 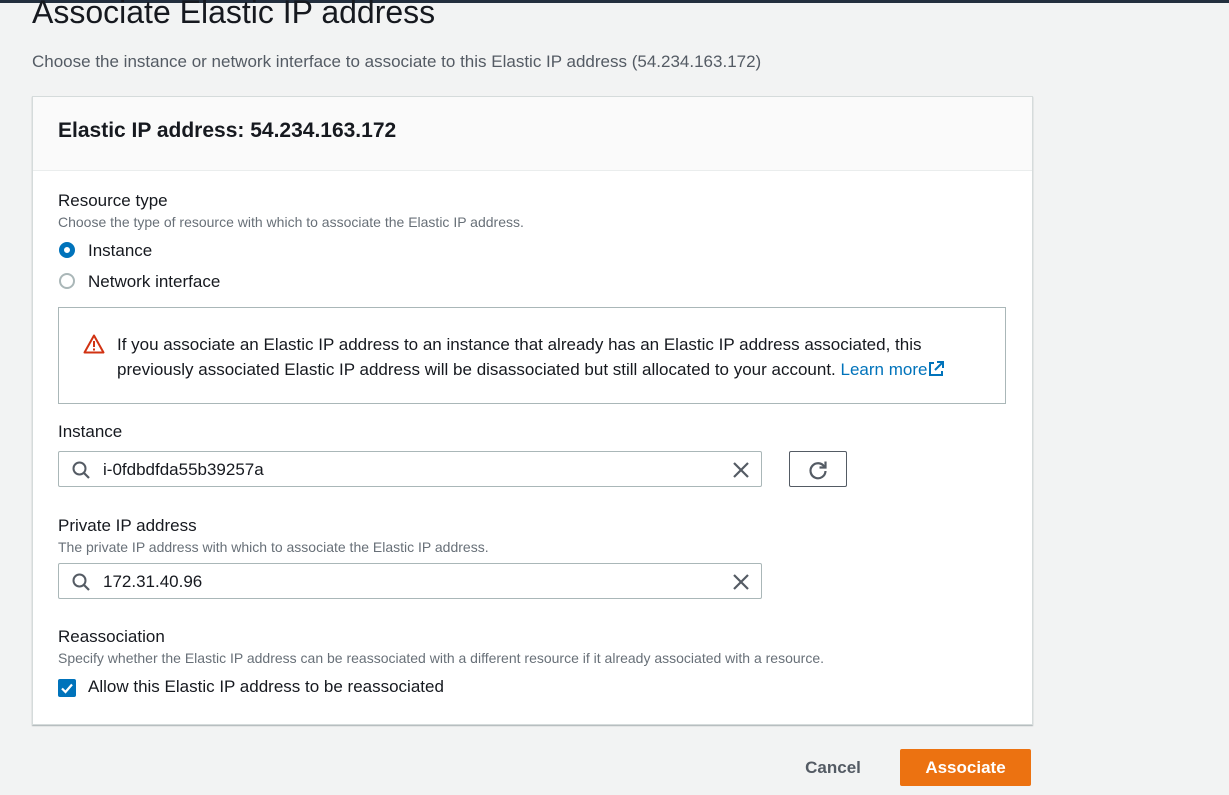 What do you see at coordinates (120, 251) in the screenshot?
I see `radio-instance-label: Instance` at bounding box center [120, 251].